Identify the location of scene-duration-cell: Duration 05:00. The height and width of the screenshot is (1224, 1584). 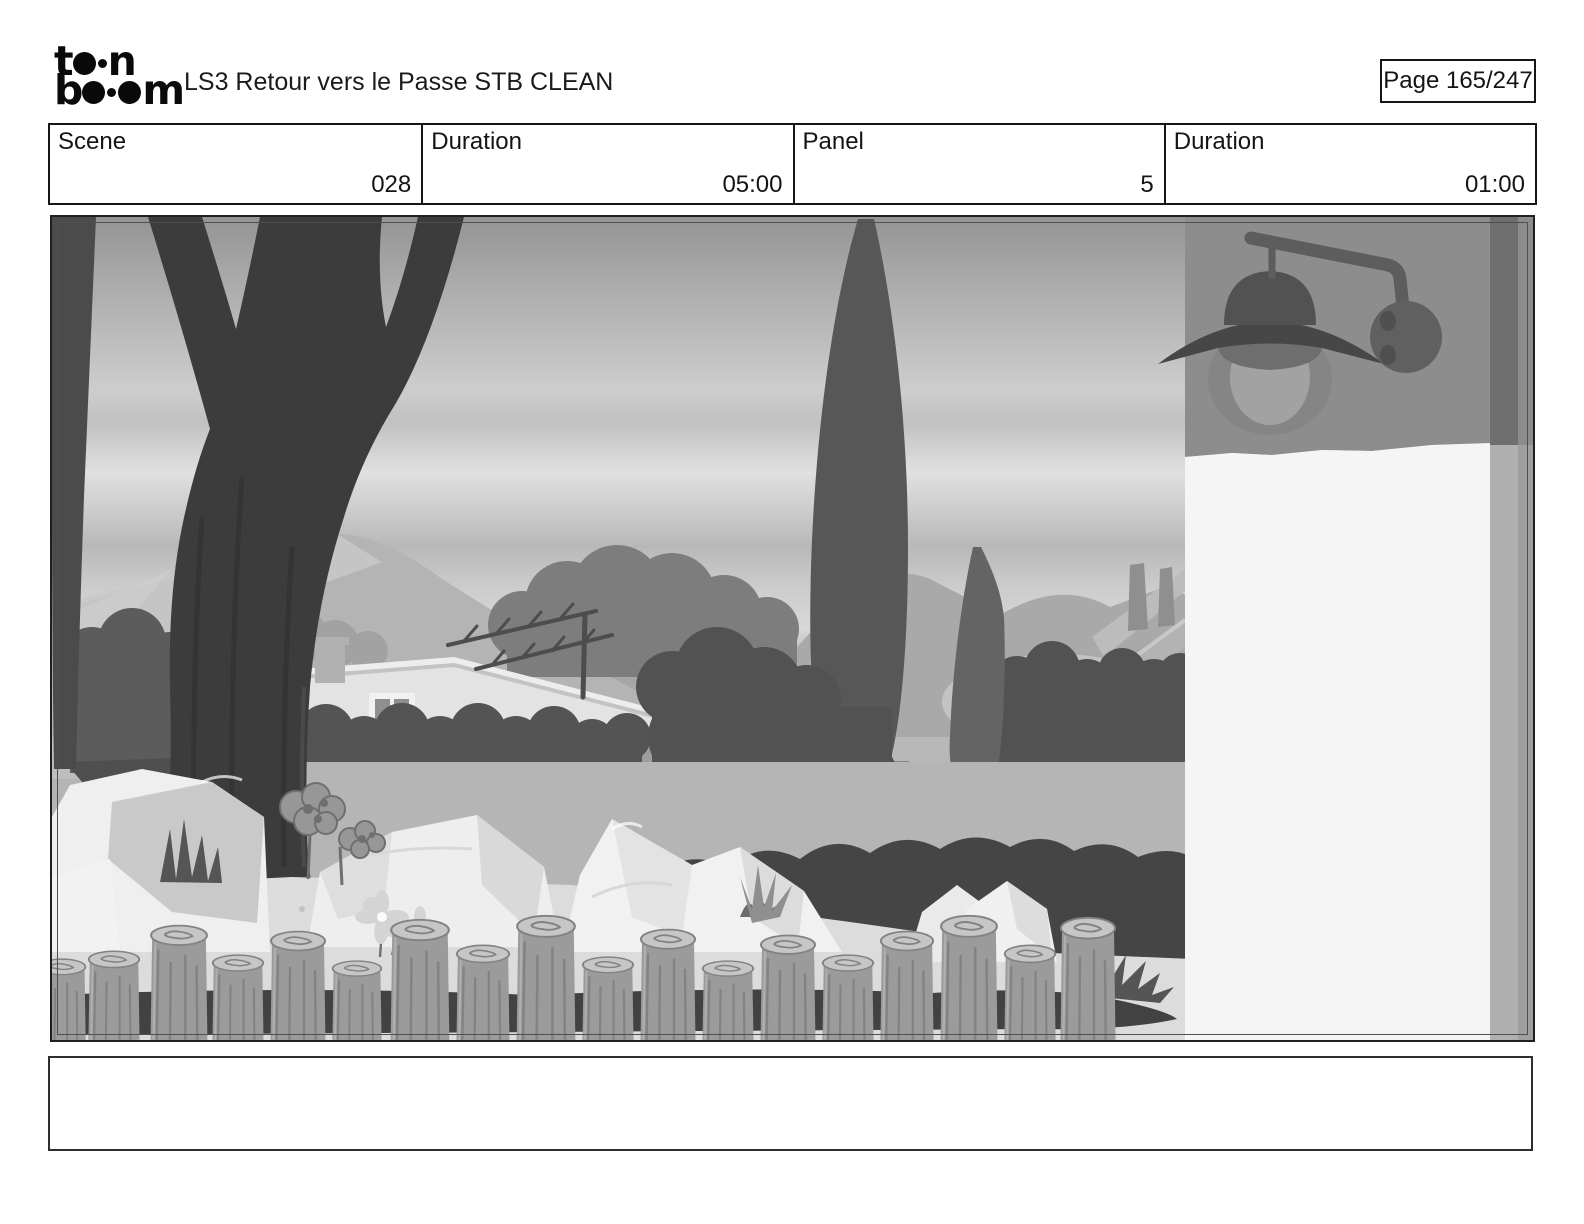
(606, 164).